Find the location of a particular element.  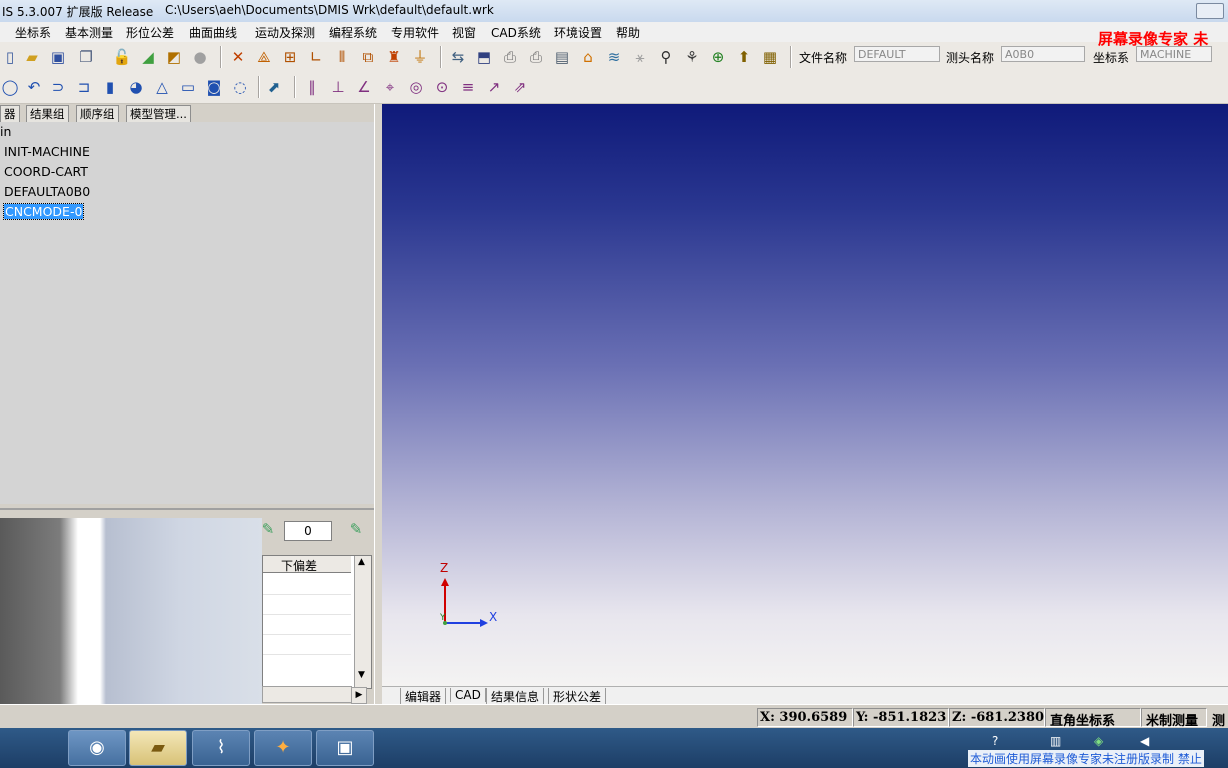

cylinder-icon: ▮ is located at coordinates (110, 87).